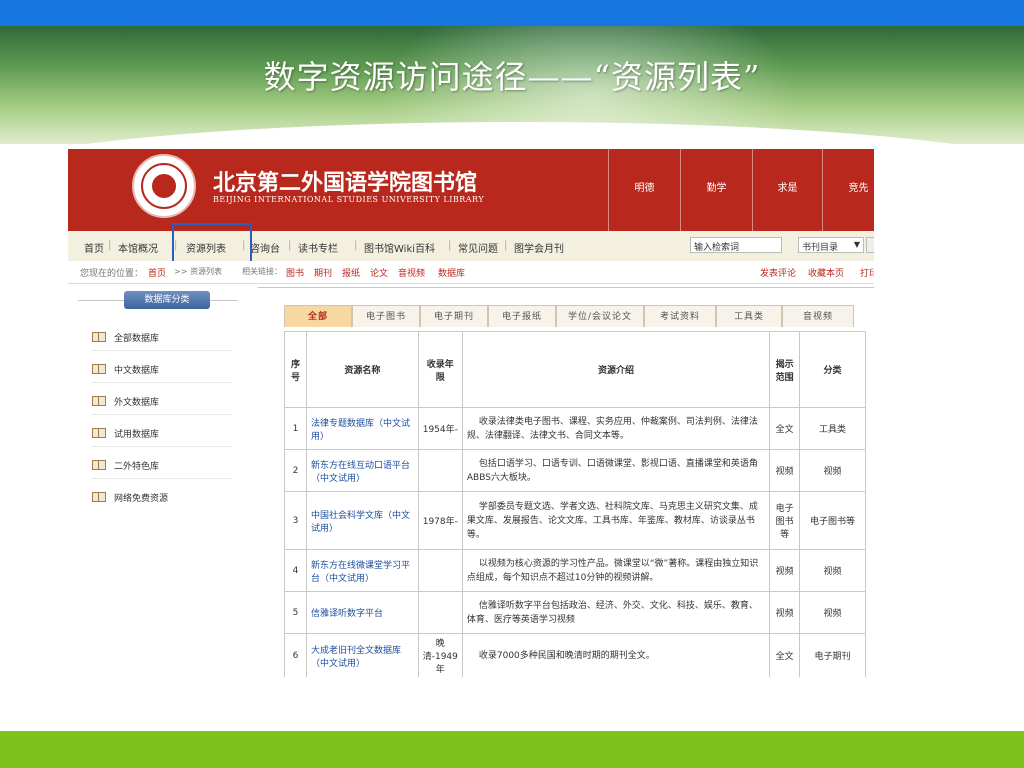  I want to click on sidebar-item-free: 网络免费资源, so click(130, 500).